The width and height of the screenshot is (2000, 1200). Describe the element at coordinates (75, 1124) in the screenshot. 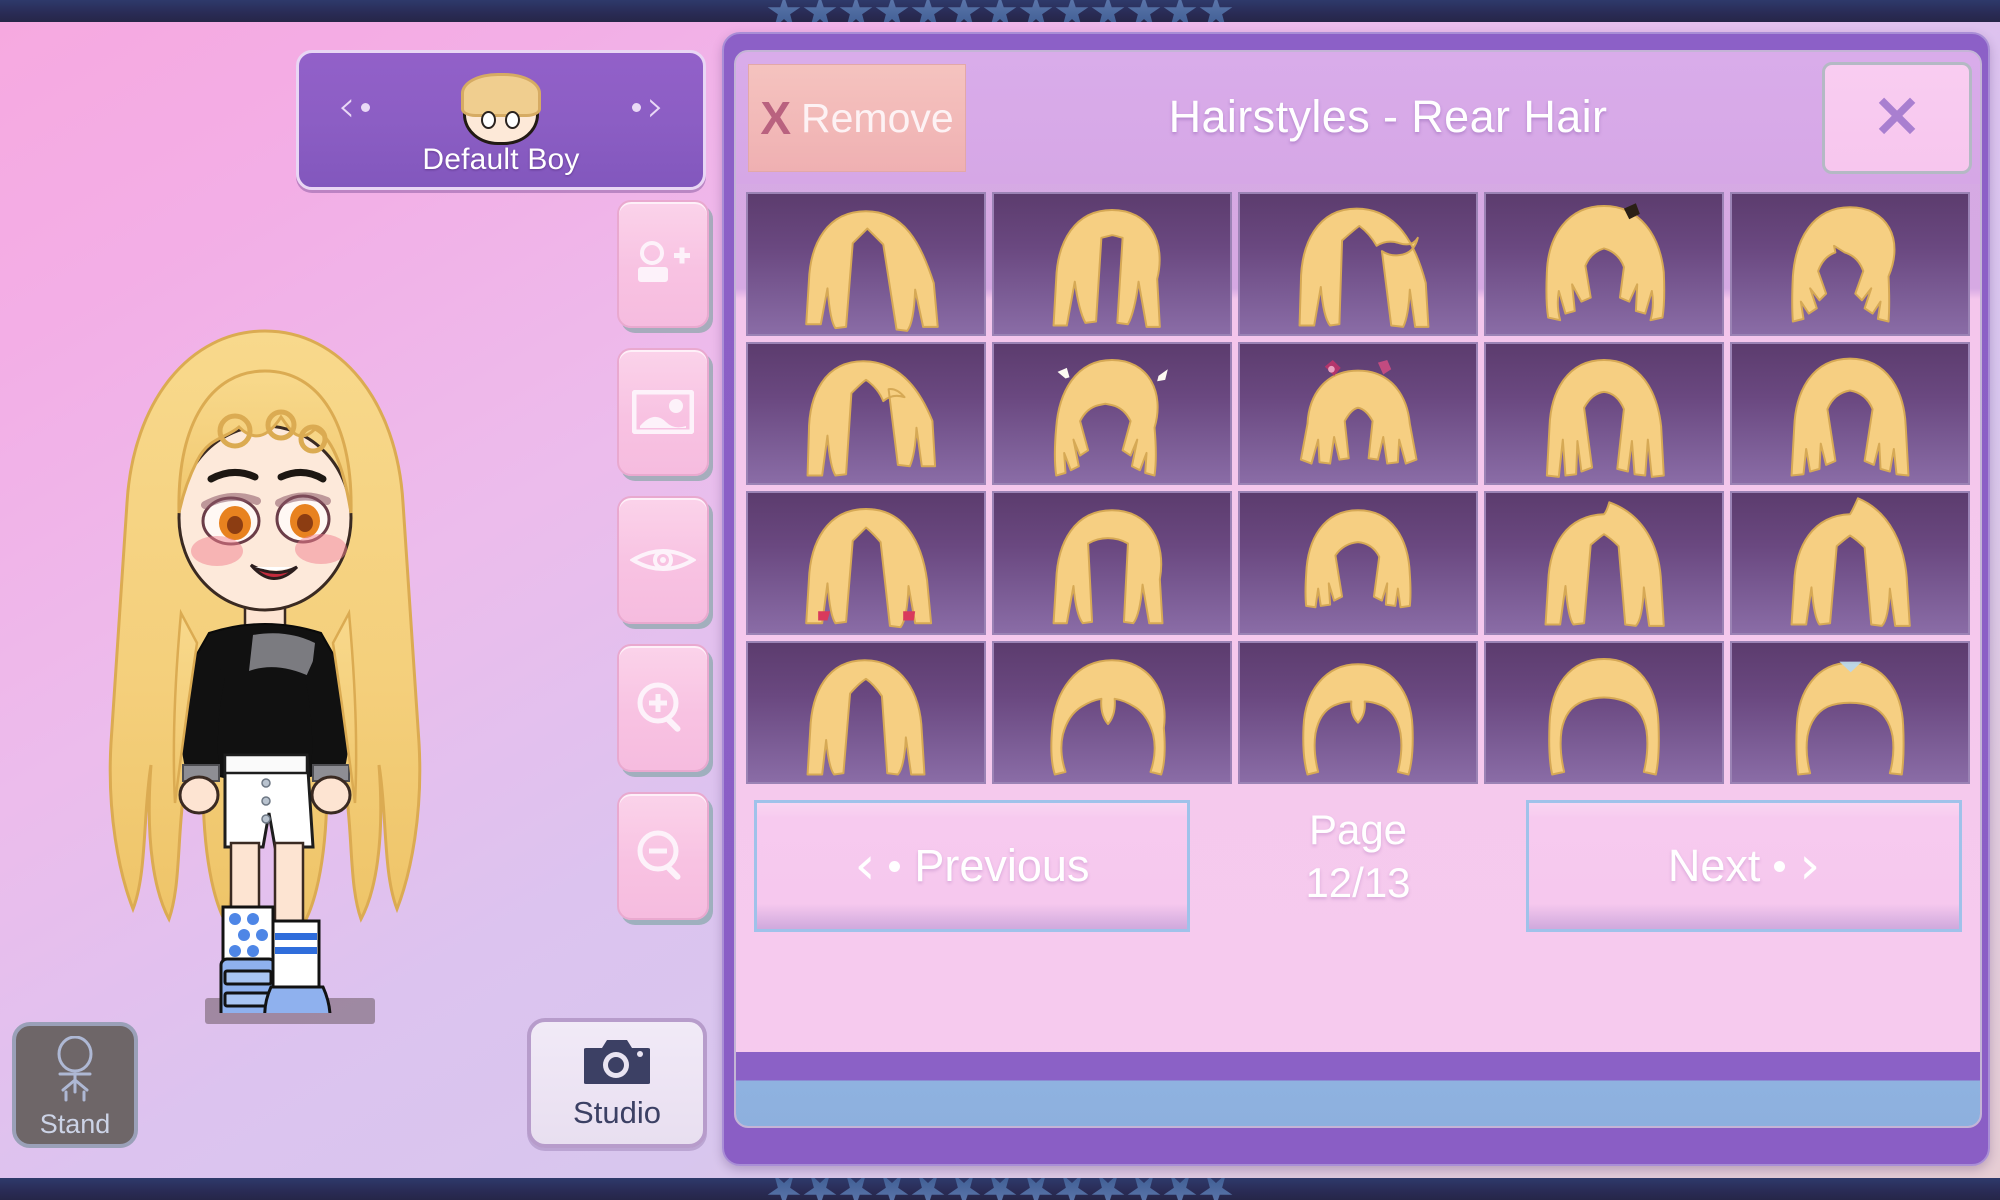

I see `stand-label: Stand` at that location.